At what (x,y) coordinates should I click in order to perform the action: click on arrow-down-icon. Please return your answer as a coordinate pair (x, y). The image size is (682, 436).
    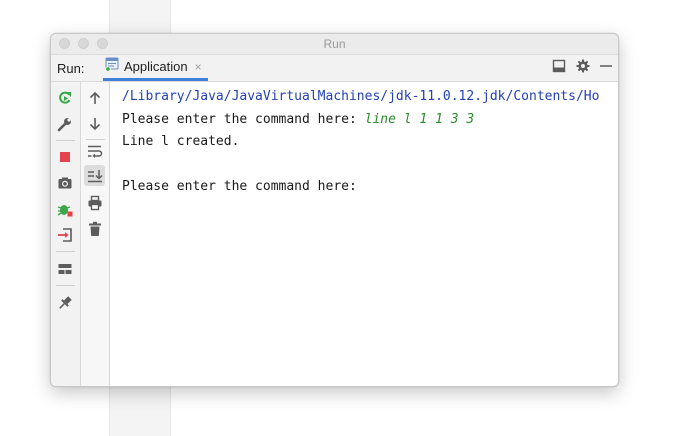
    Looking at the image, I should click on (95, 124).